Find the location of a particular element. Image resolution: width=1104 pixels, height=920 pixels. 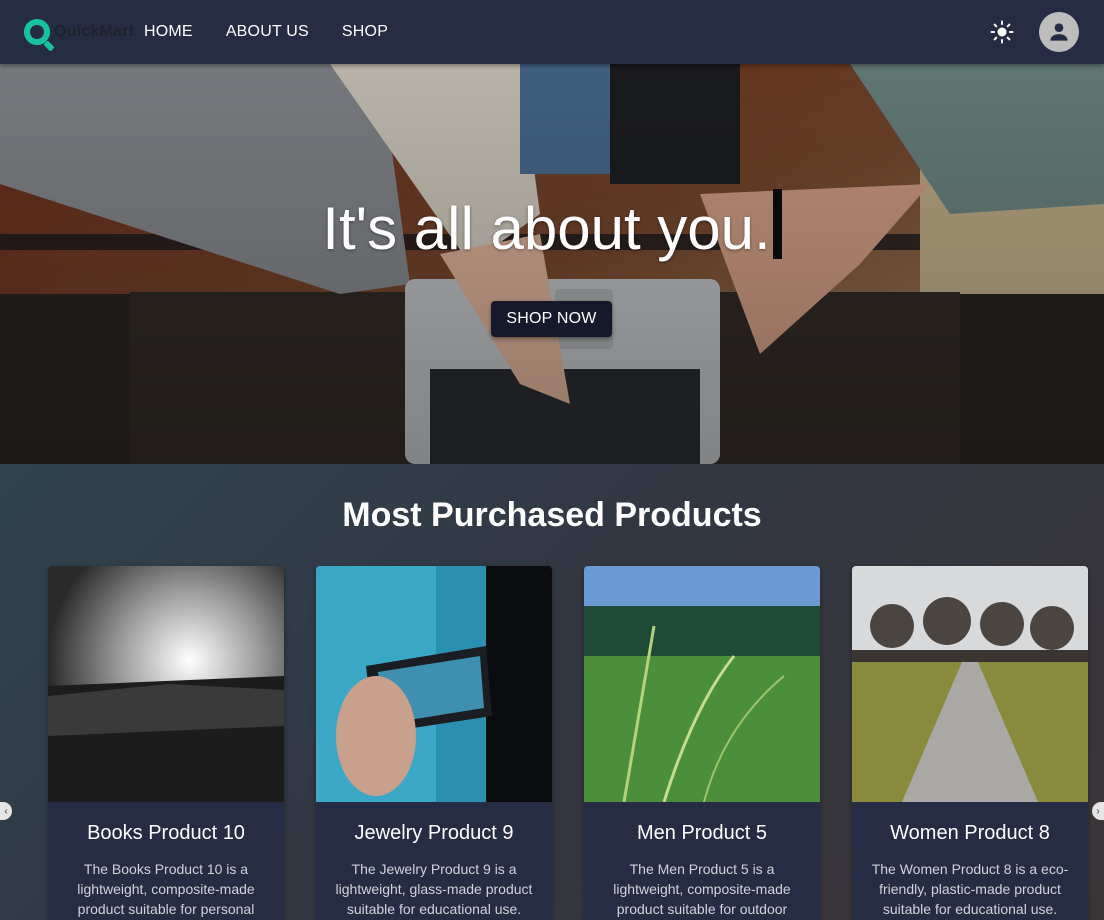

typing-caret is located at coordinates (777, 224).